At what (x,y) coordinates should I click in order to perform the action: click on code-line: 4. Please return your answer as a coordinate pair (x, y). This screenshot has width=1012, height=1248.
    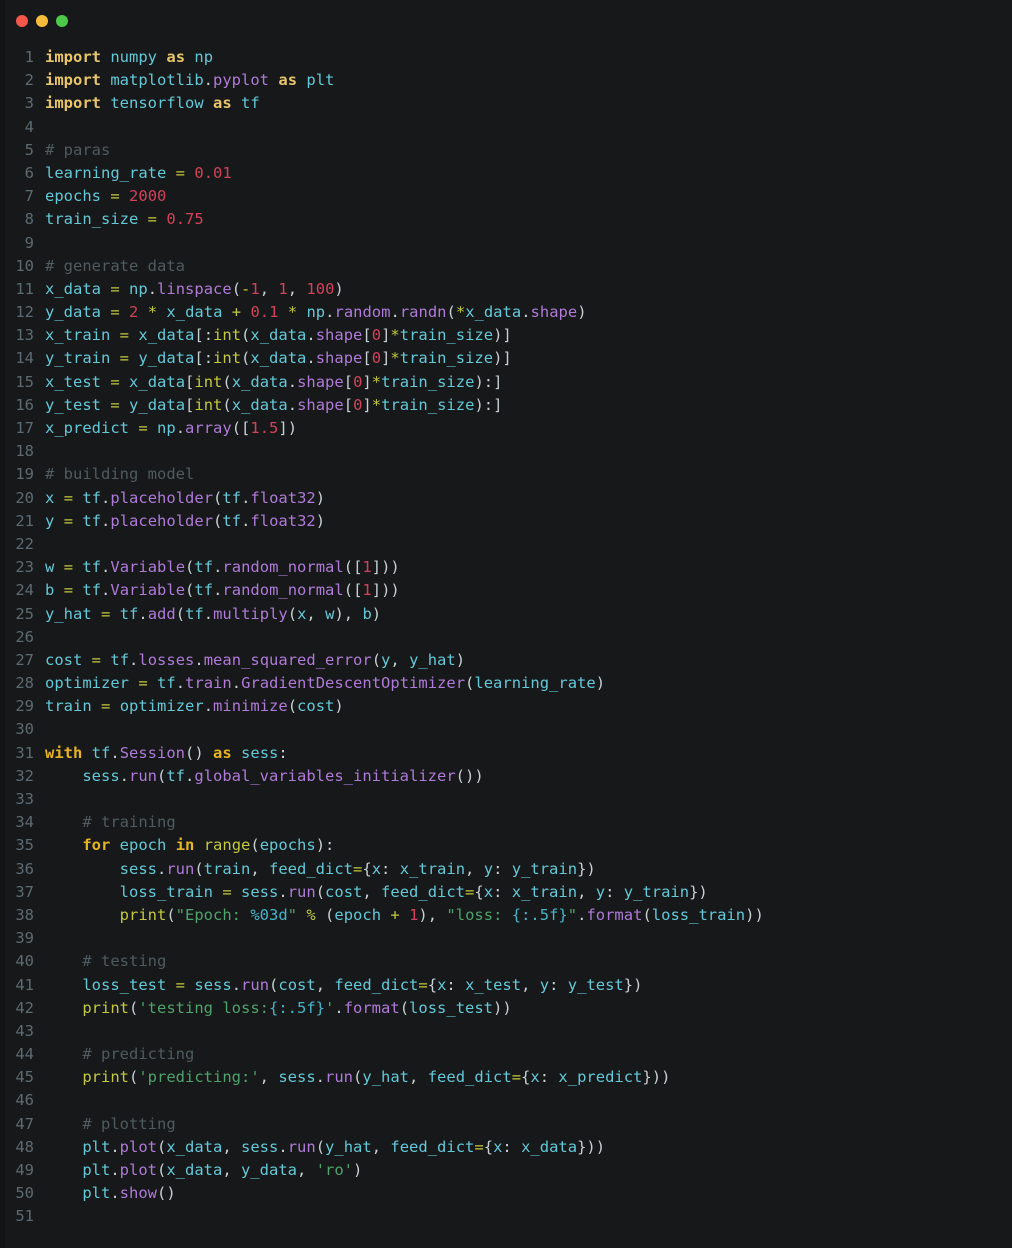
    Looking at the image, I should click on (506, 127).